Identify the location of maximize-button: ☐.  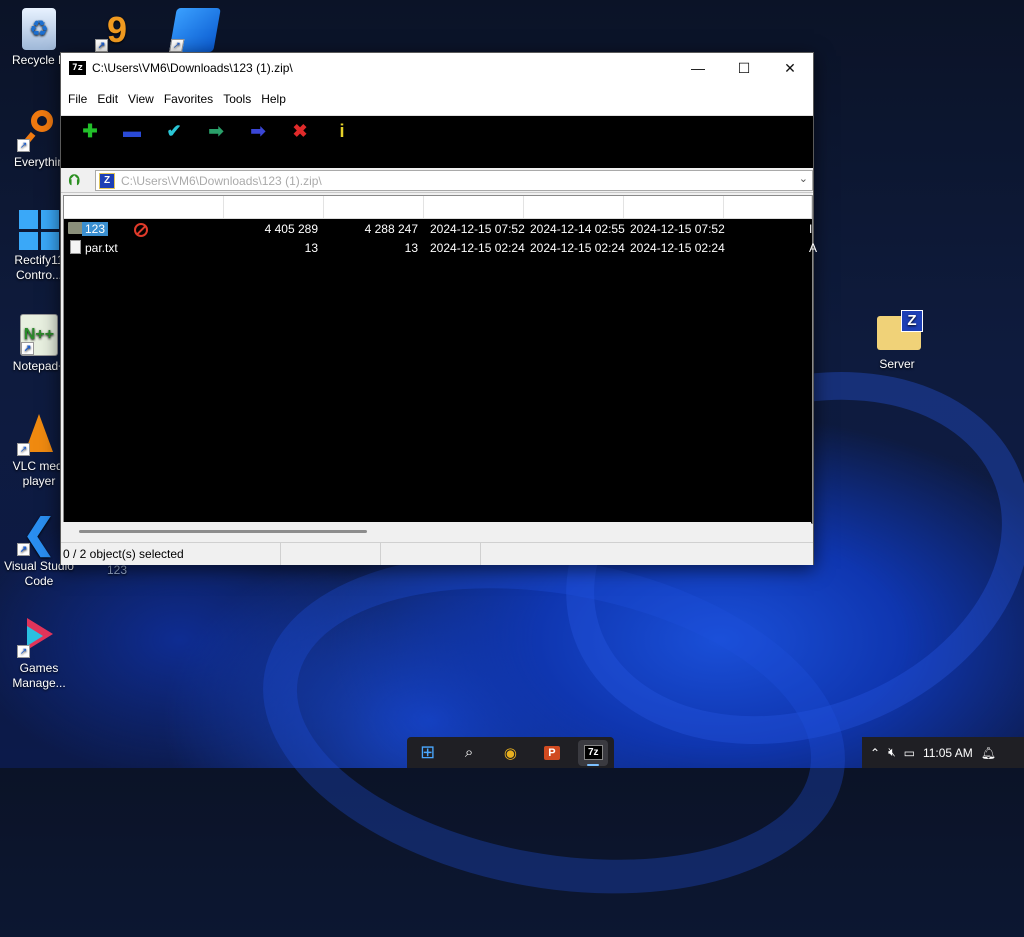
(744, 68).